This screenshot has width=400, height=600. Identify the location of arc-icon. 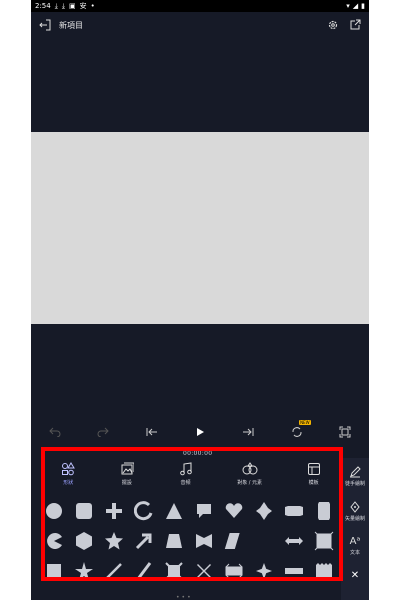
(143, 511).